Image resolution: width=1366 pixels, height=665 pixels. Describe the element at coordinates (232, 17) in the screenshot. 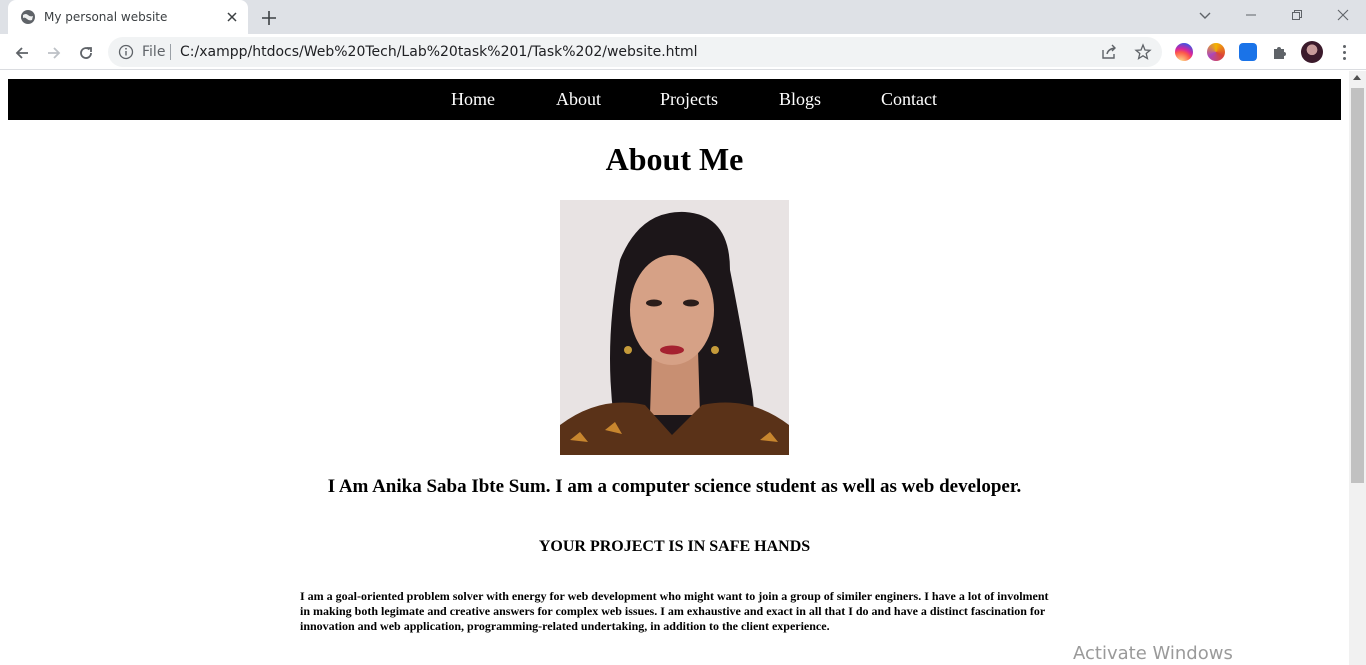

I see `close-tab-icon` at that location.